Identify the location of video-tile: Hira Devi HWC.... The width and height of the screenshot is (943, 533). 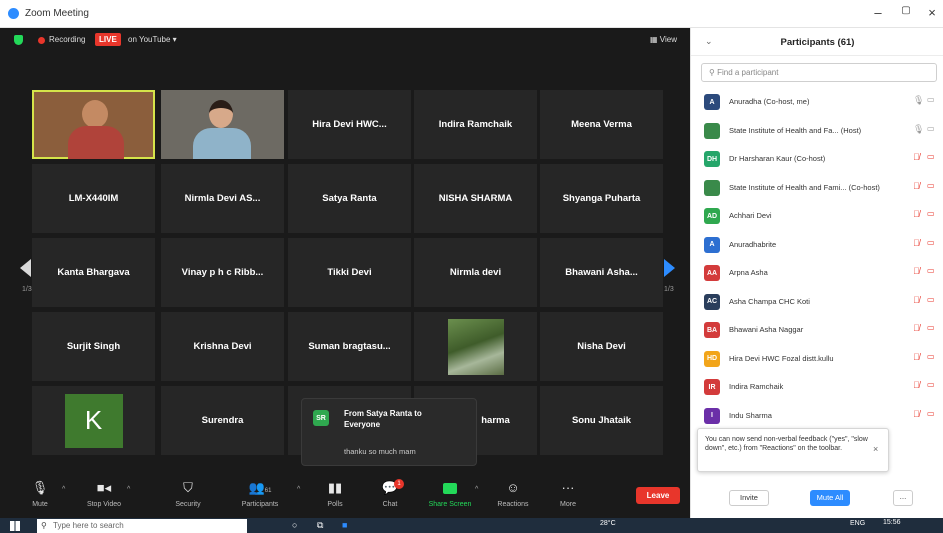
(349, 124).